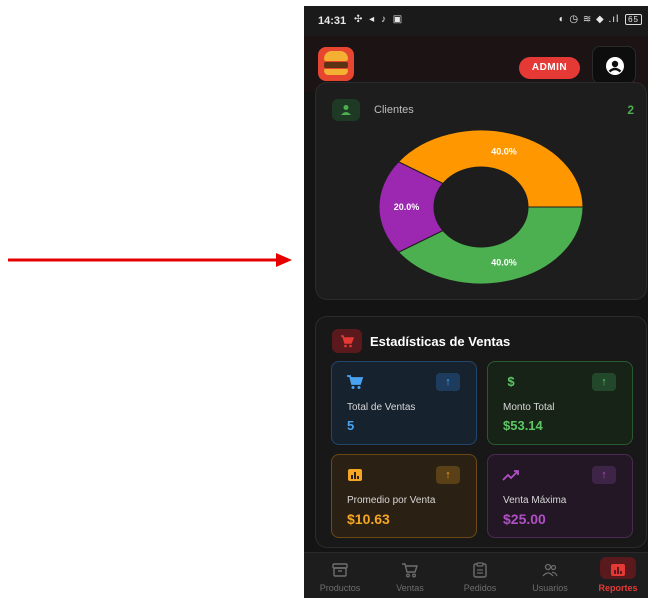 The height and width of the screenshot is (598, 648). What do you see at coordinates (381, 407) in the screenshot?
I see `stat-label: Total de Ventas` at bounding box center [381, 407].